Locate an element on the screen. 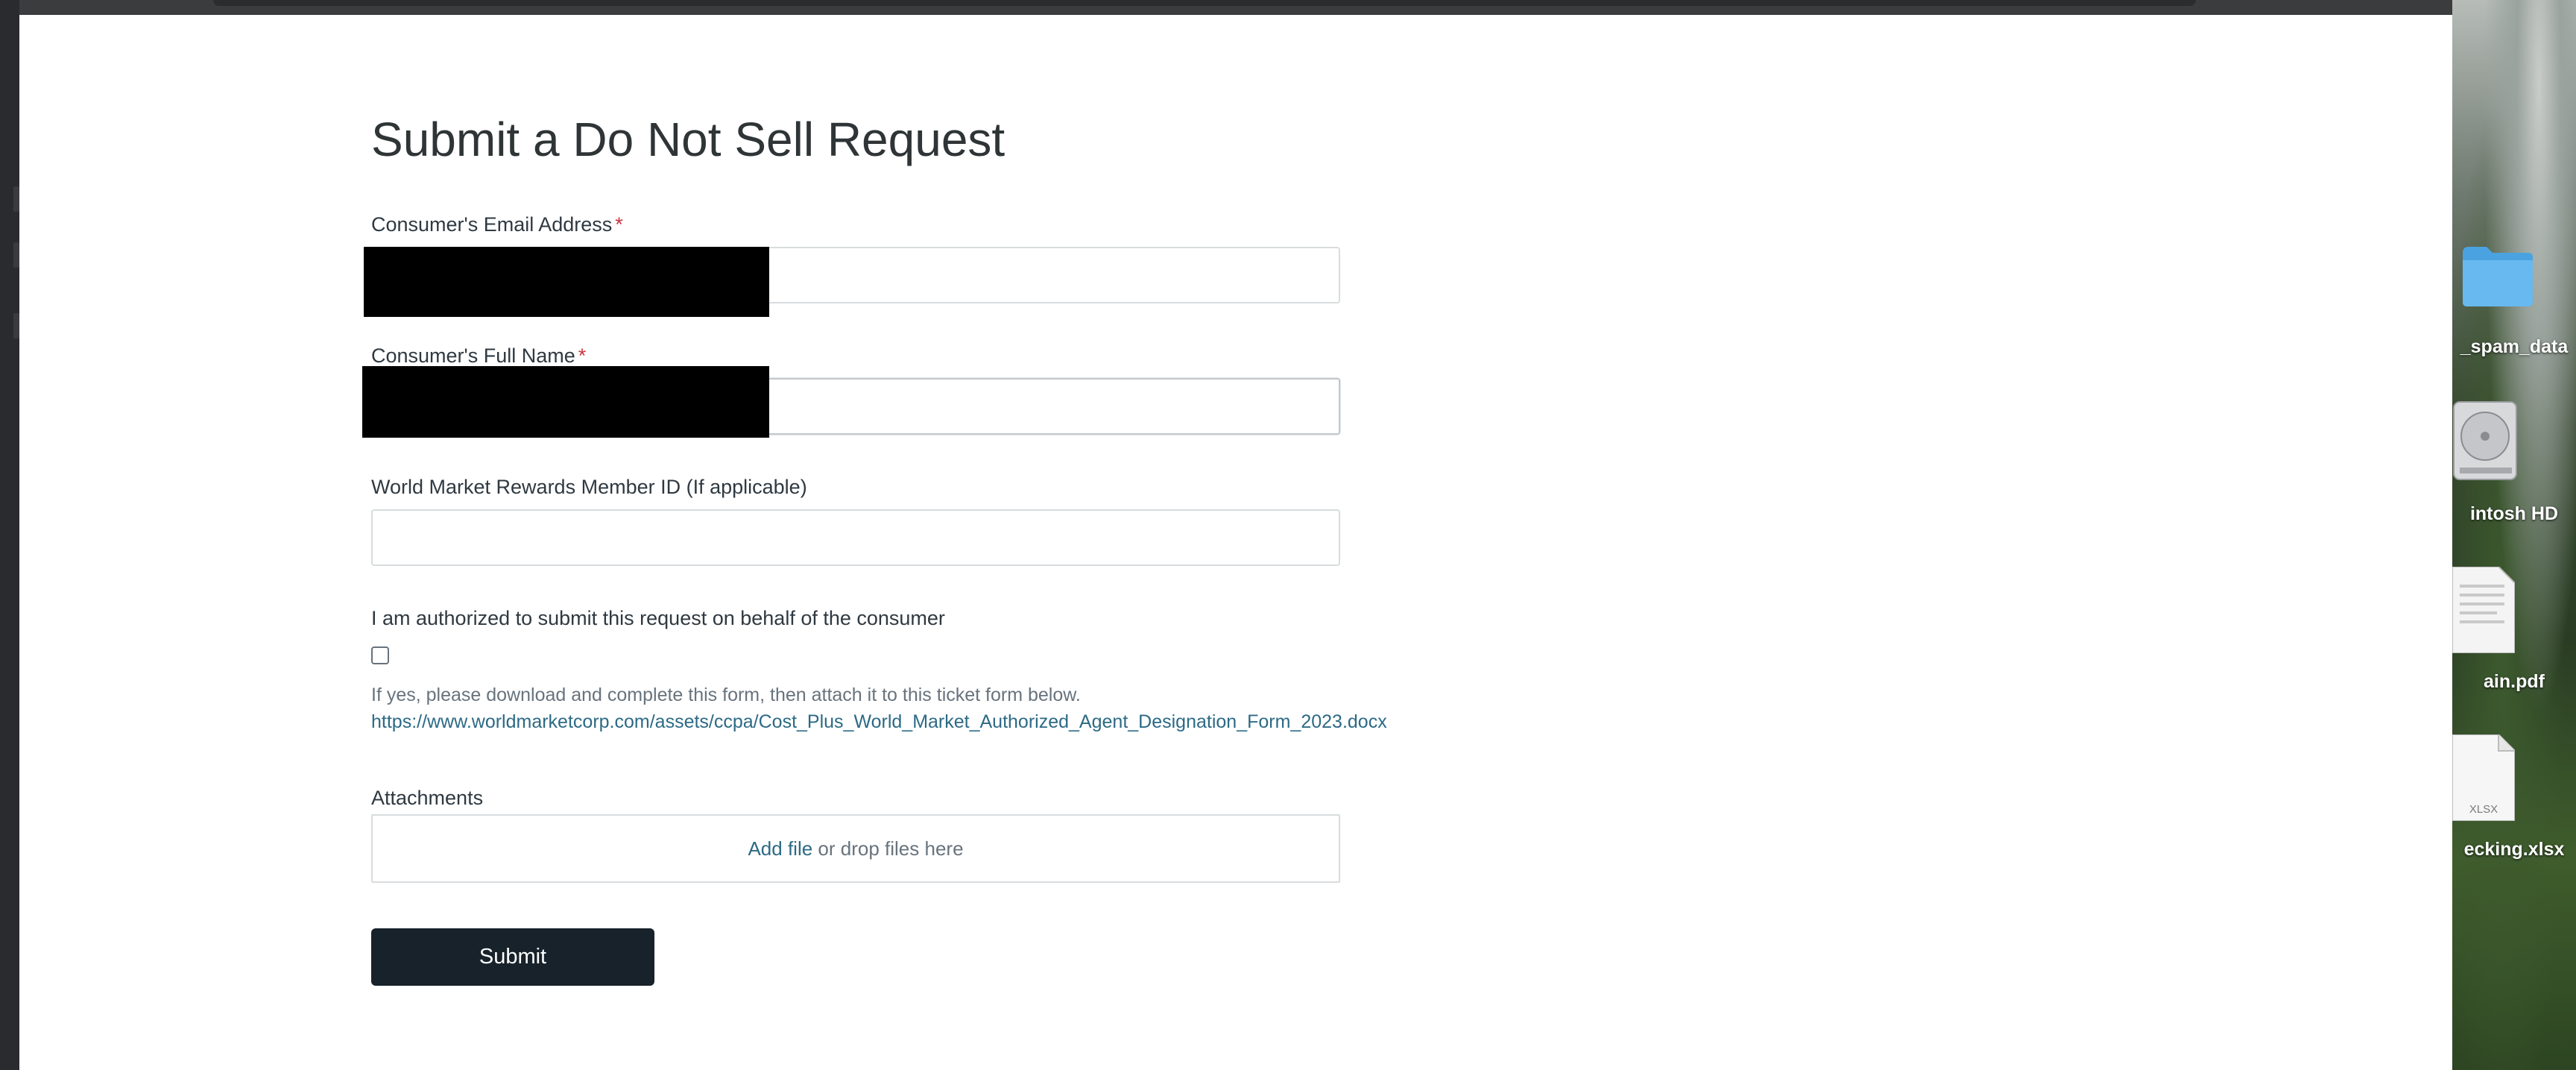 The height and width of the screenshot is (1070, 2576). desktop-item-xlsx: XLSX ecking.xlsx is located at coordinates (2514, 798).